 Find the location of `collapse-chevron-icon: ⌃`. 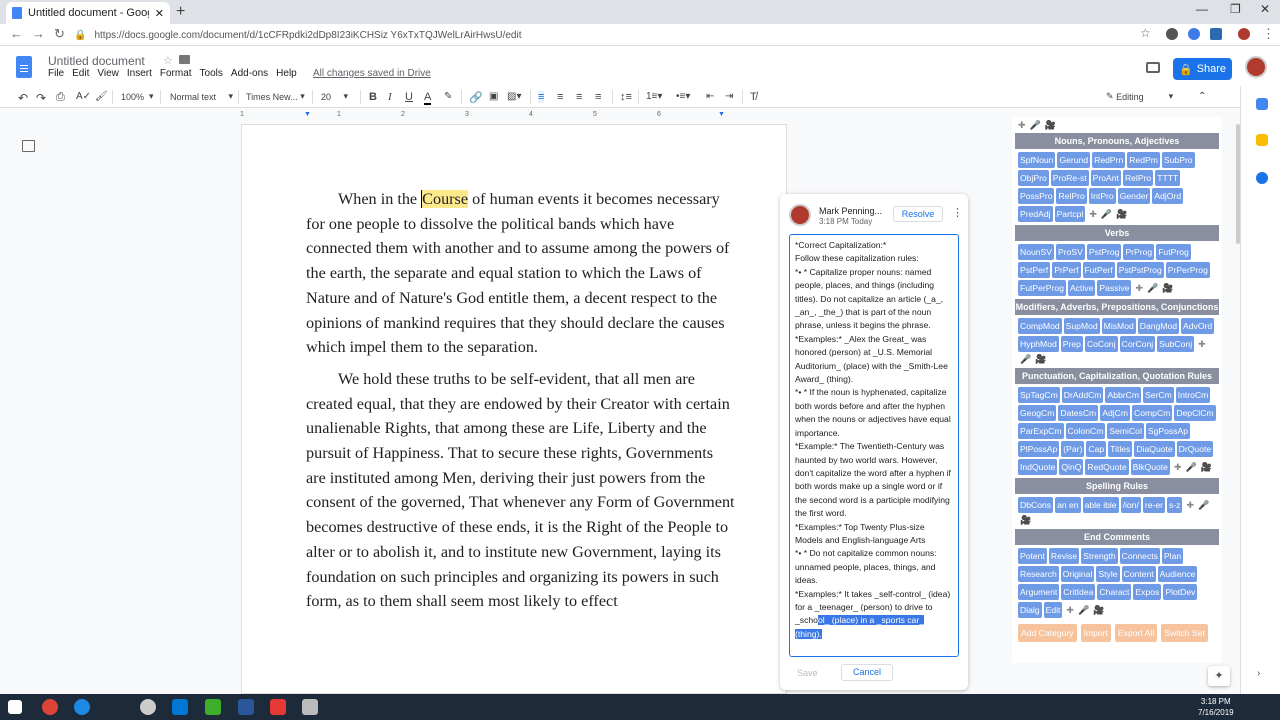

collapse-chevron-icon: ⌃ is located at coordinates (1202, 96).